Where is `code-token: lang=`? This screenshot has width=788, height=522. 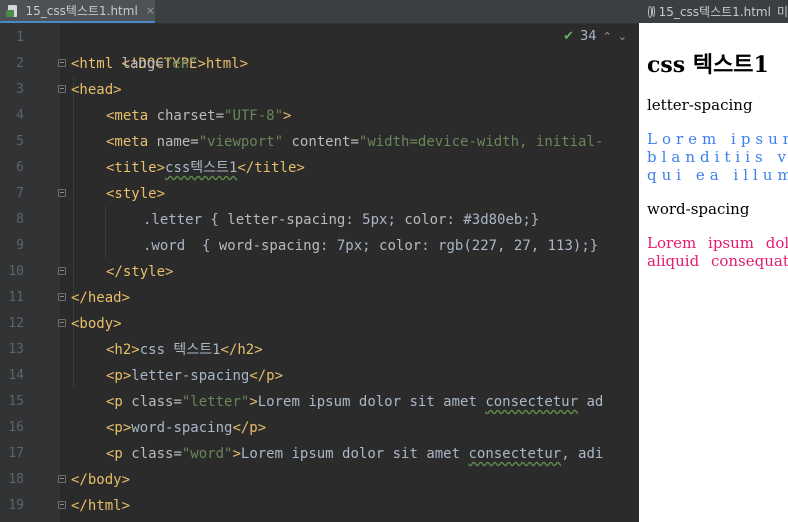 code-token: lang= is located at coordinates (142, 64).